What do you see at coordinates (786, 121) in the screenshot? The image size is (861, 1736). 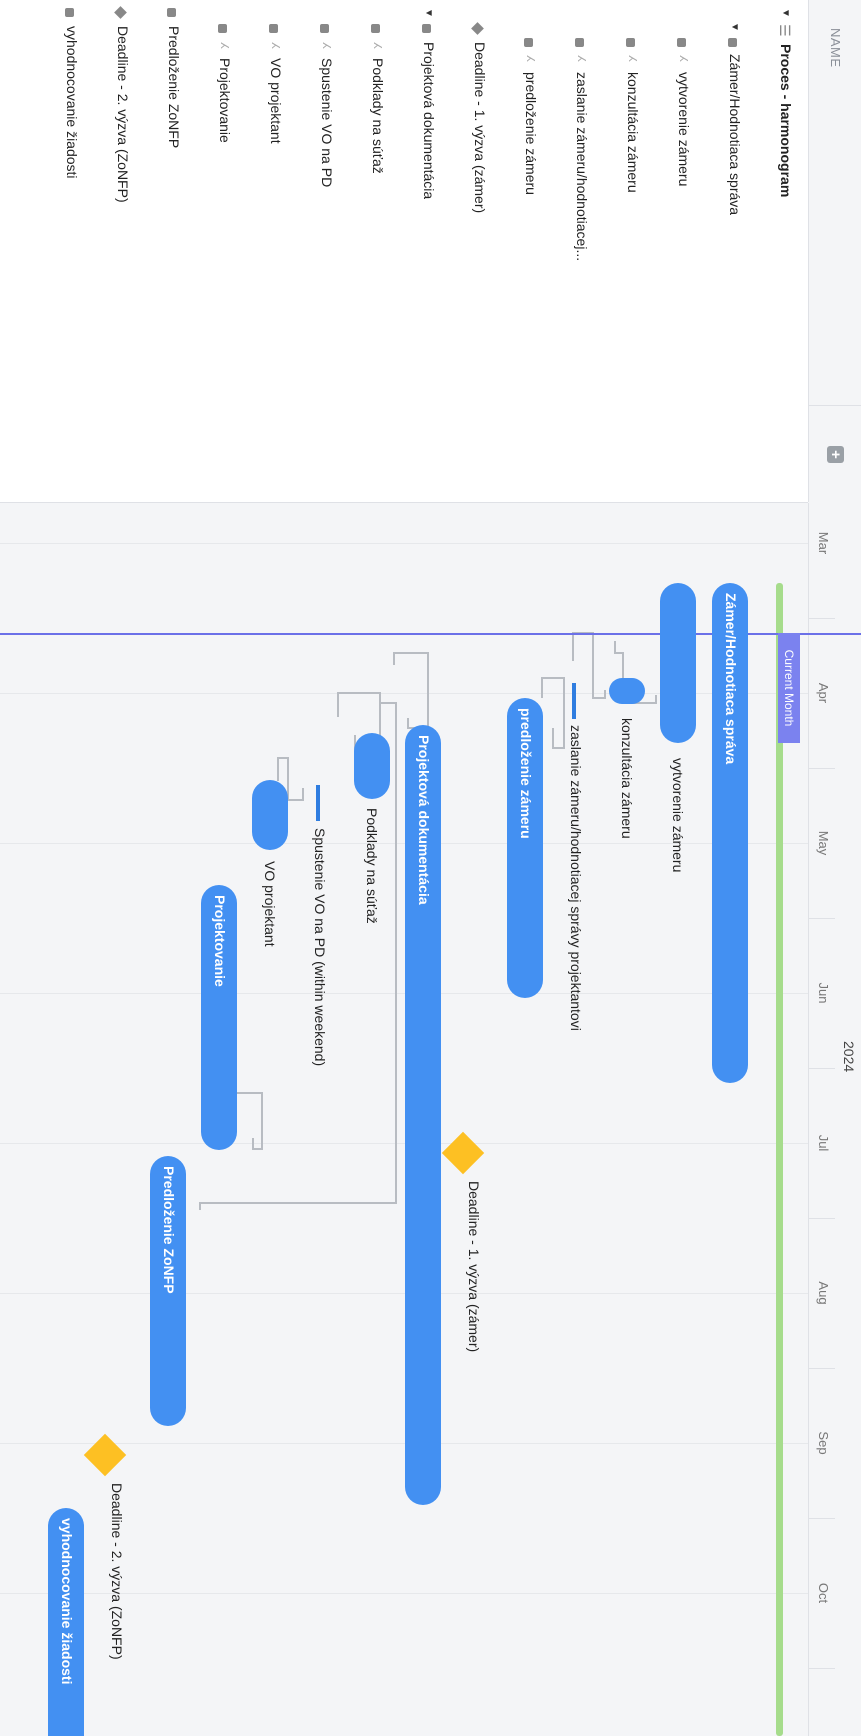 I see `tree-label: Proces - harmonogram` at bounding box center [786, 121].